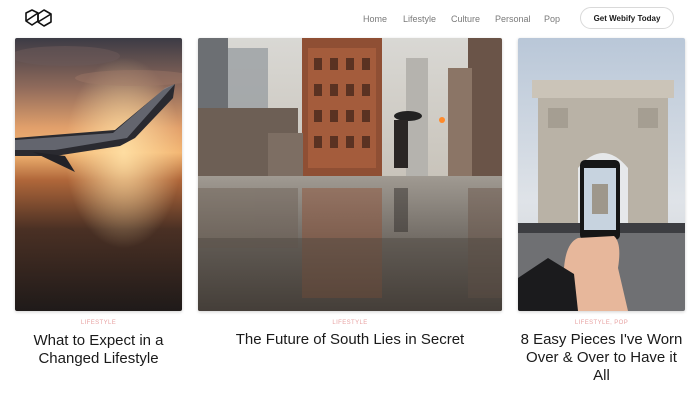 This screenshot has width=700, height=400. I want to click on nav-item-culture: Culture, so click(465, 19).